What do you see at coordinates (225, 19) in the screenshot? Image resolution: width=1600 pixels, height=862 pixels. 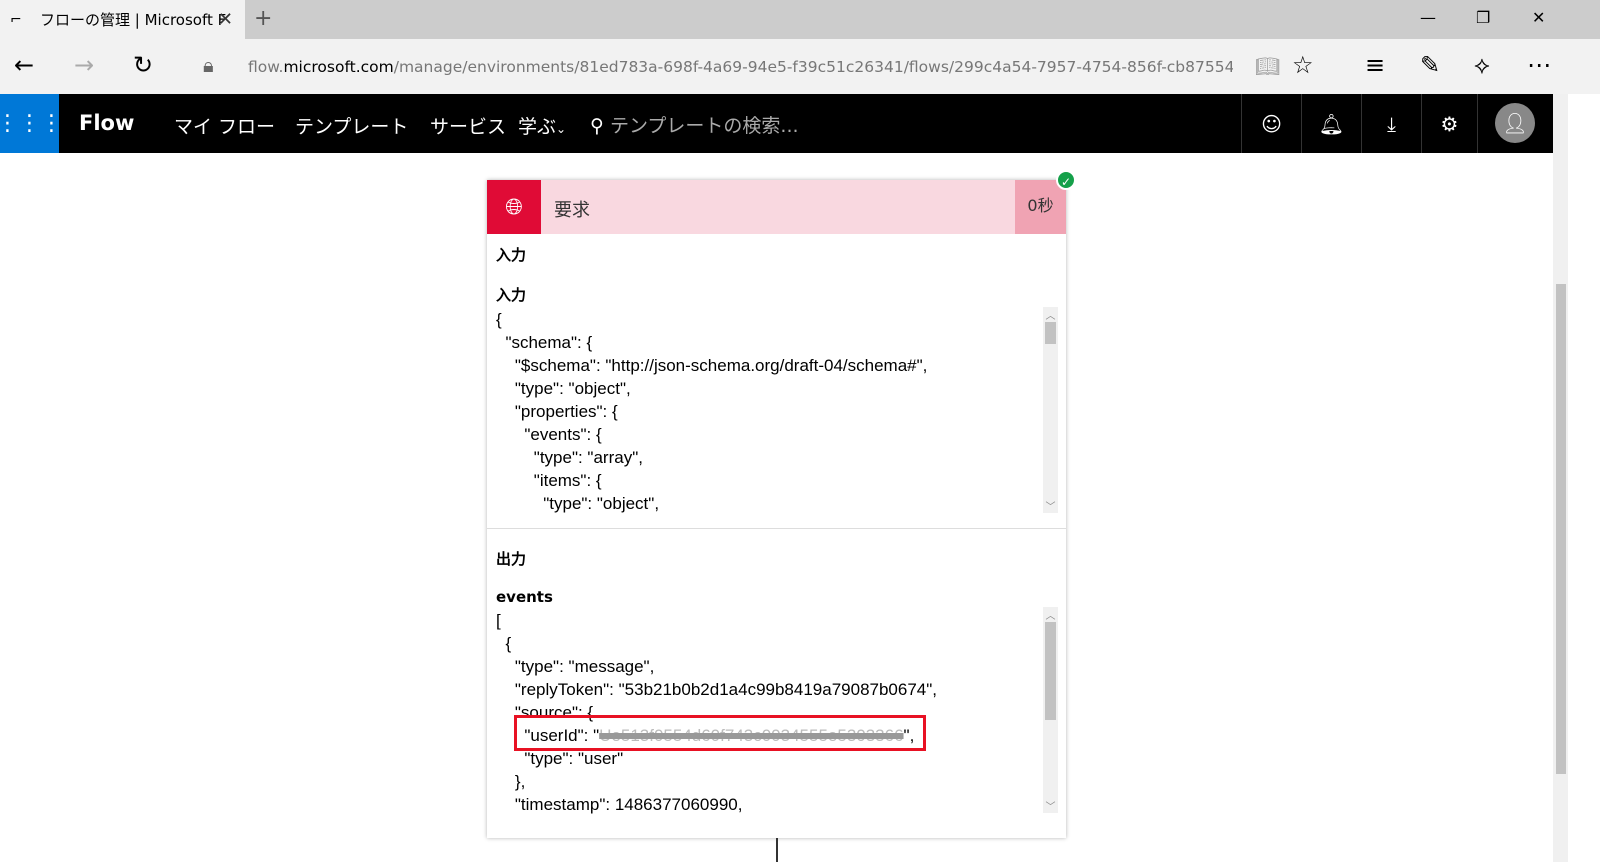 I see `close-tab-icon: ✕` at bounding box center [225, 19].